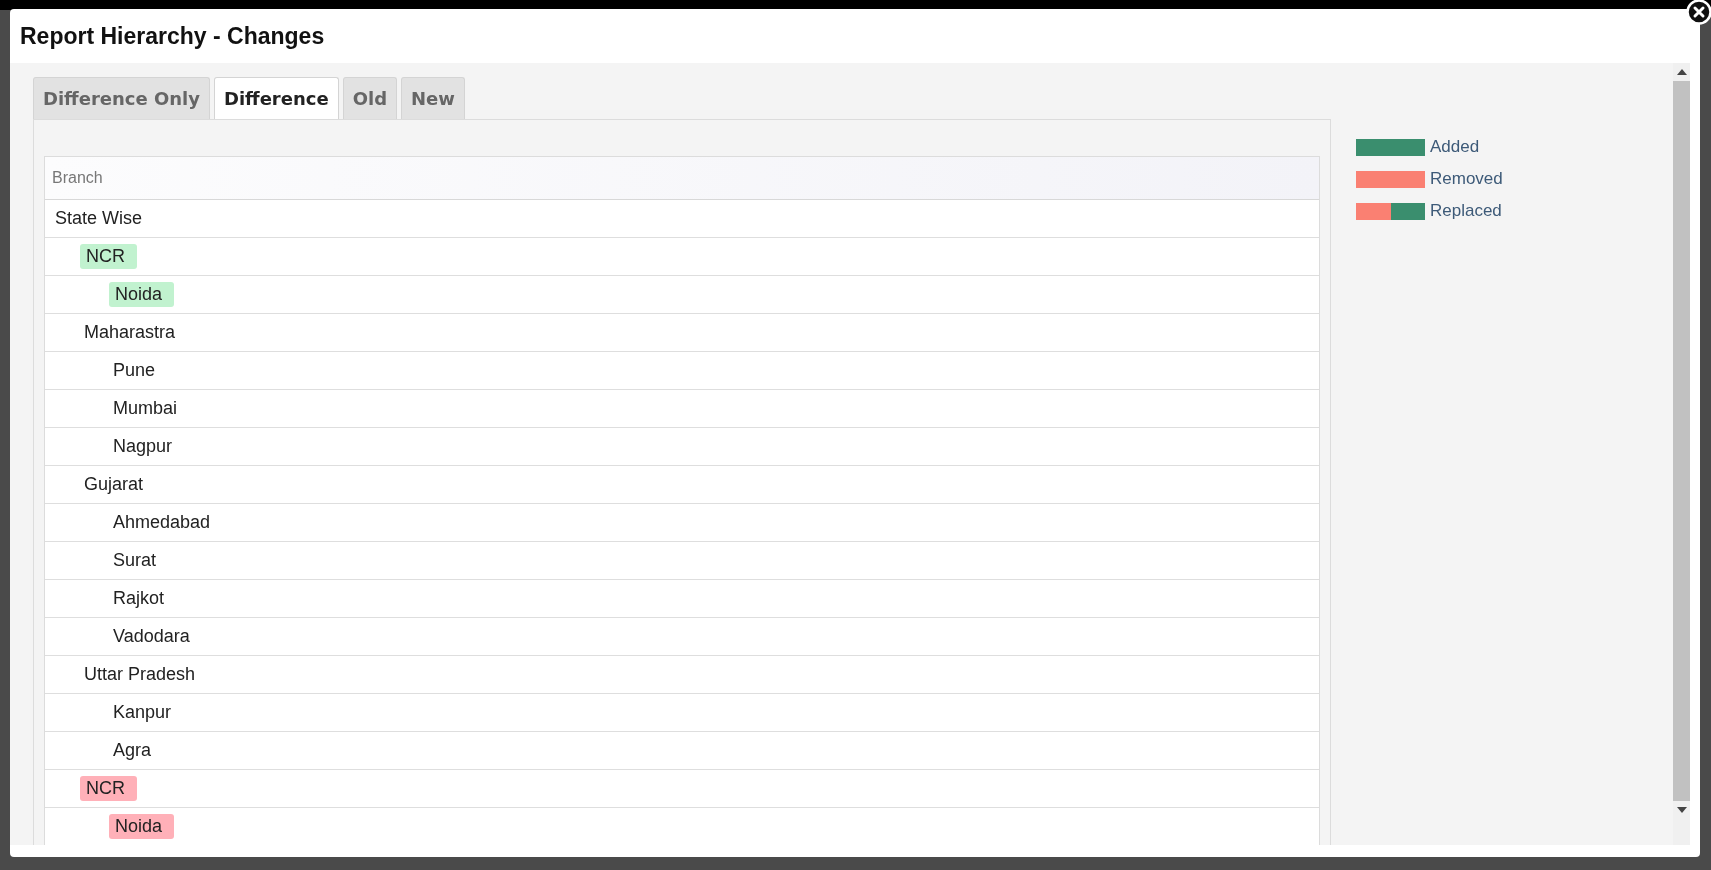 Image resolution: width=1711 pixels, height=870 pixels. What do you see at coordinates (1455, 147) in the screenshot?
I see `legend-label: Added` at bounding box center [1455, 147].